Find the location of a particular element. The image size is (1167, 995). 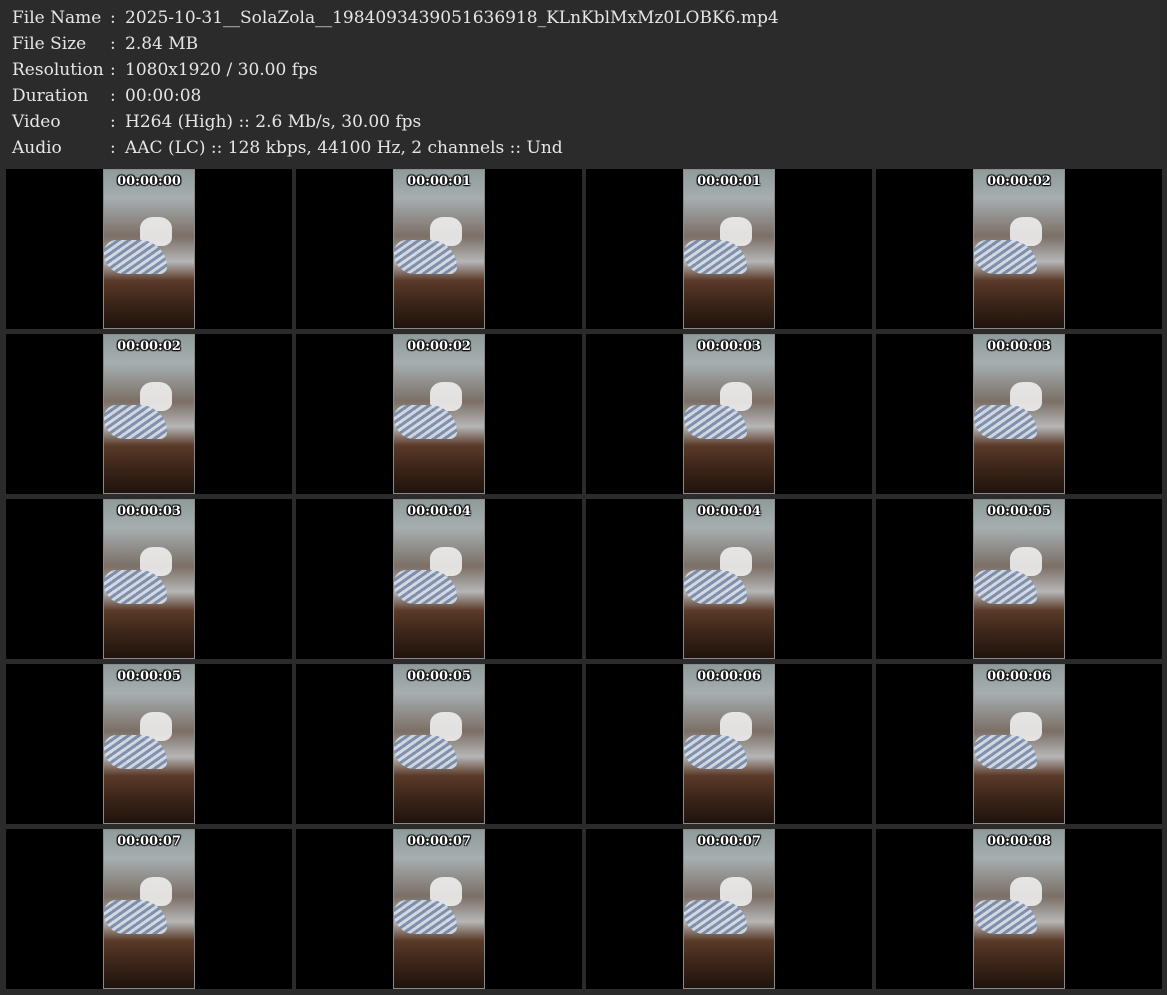

video-frame-thumbnail: 00:00:00 is located at coordinates (149, 249).